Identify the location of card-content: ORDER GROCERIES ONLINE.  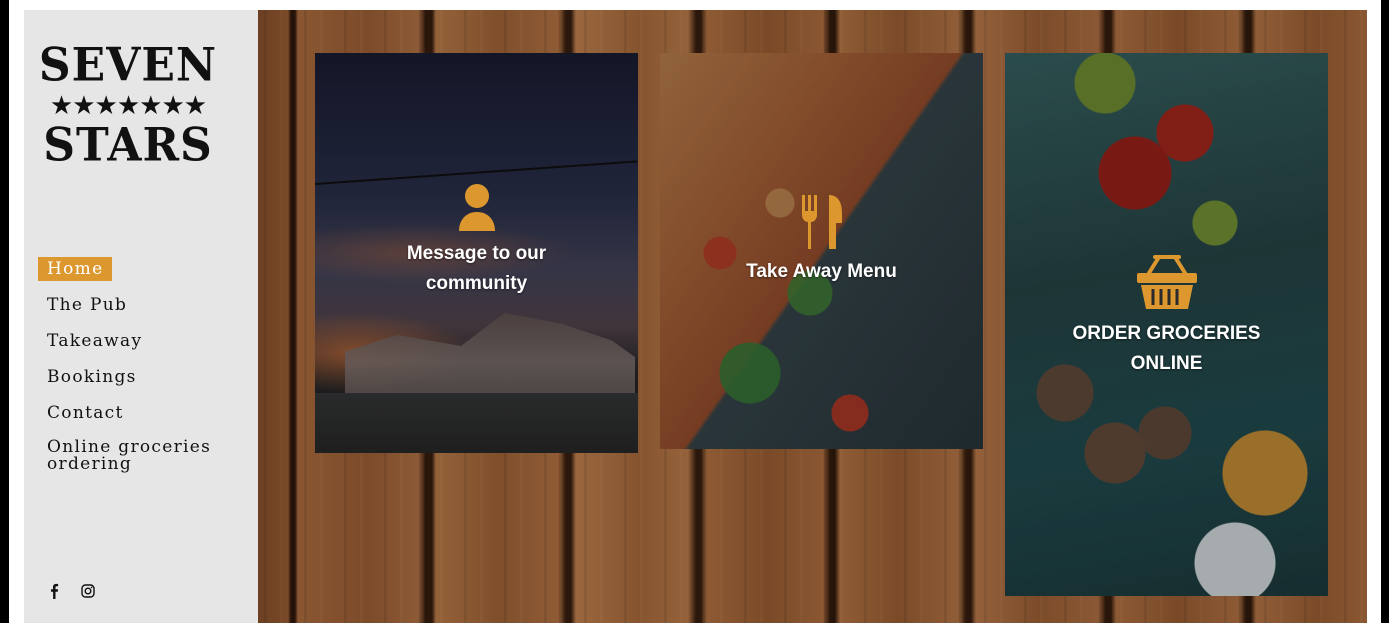
(1166, 315).